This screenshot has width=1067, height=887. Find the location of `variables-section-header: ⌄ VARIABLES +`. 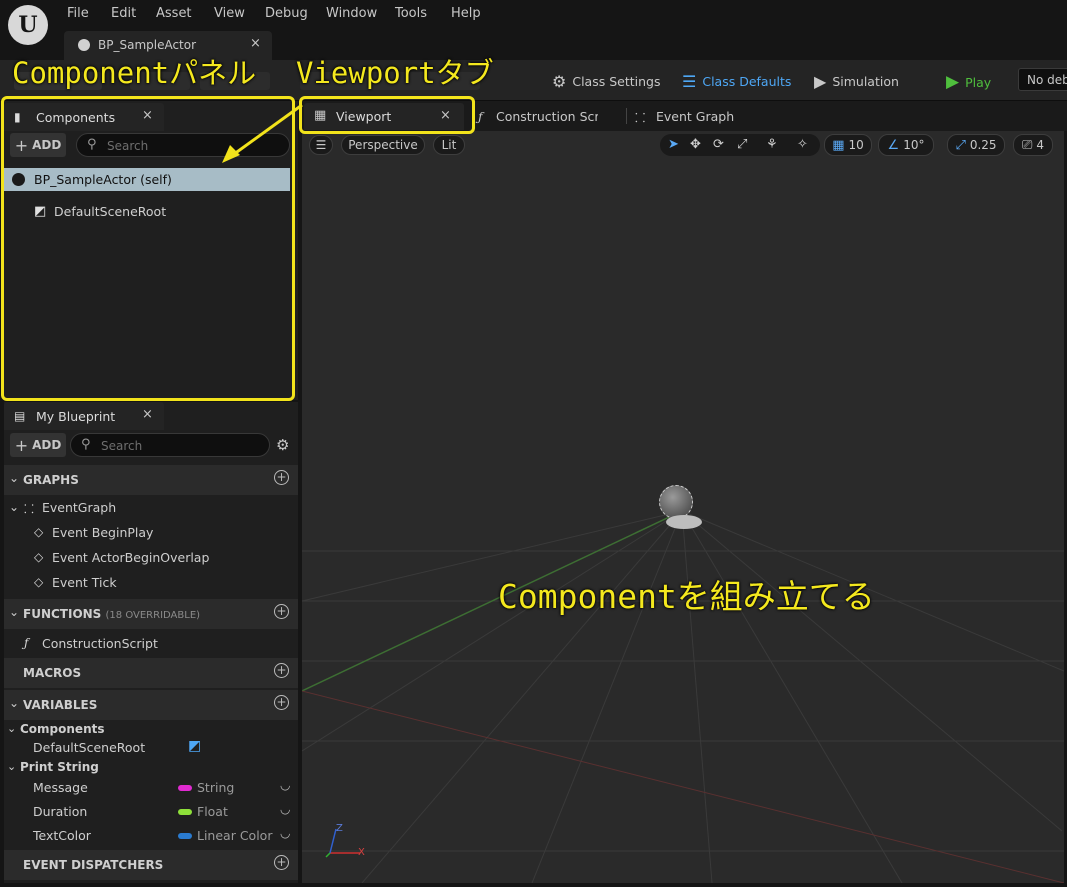

variables-section-header: ⌄ VARIABLES + is located at coordinates (151, 705).